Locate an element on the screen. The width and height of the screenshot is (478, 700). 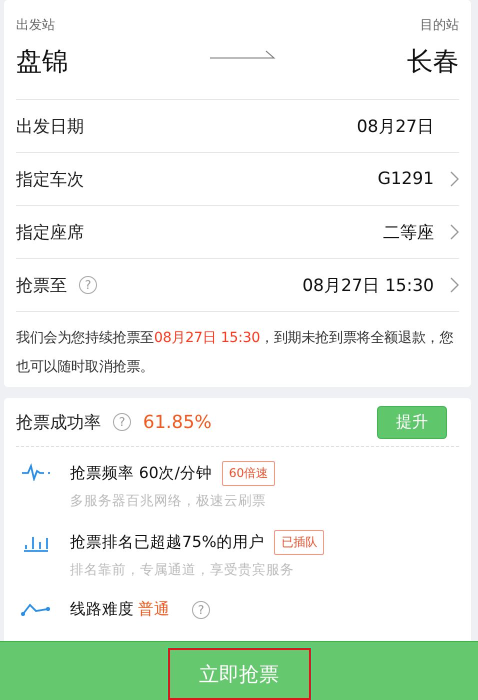
feature-title: 抢票频率 60次/分钟 is located at coordinates (141, 473).